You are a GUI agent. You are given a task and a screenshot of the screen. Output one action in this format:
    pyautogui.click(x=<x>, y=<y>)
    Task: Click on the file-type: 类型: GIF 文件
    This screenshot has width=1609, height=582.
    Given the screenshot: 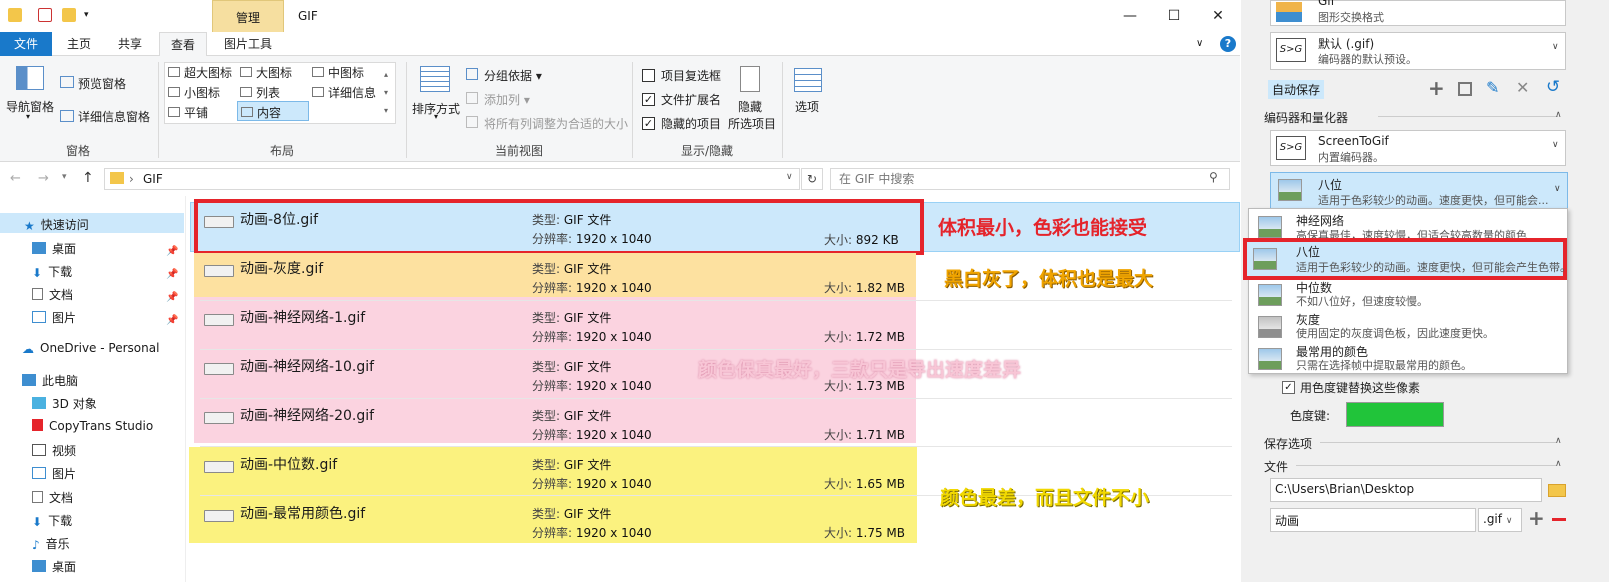 What is the action you would take?
    pyautogui.click(x=571, y=317)
    